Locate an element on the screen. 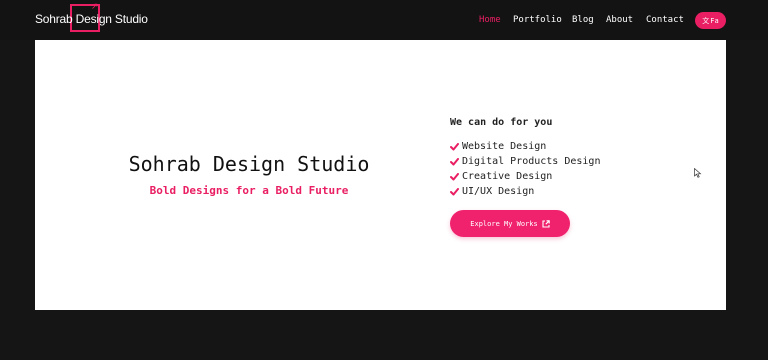  translate-icon: 文 is located at coordinates (706, 20).